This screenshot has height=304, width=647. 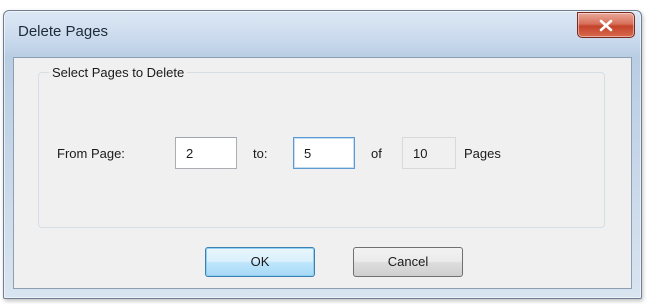 What do you see at coordinates (206, 153) in the screenshot?
I see `from-page-input` at bounding box center [206, 153].